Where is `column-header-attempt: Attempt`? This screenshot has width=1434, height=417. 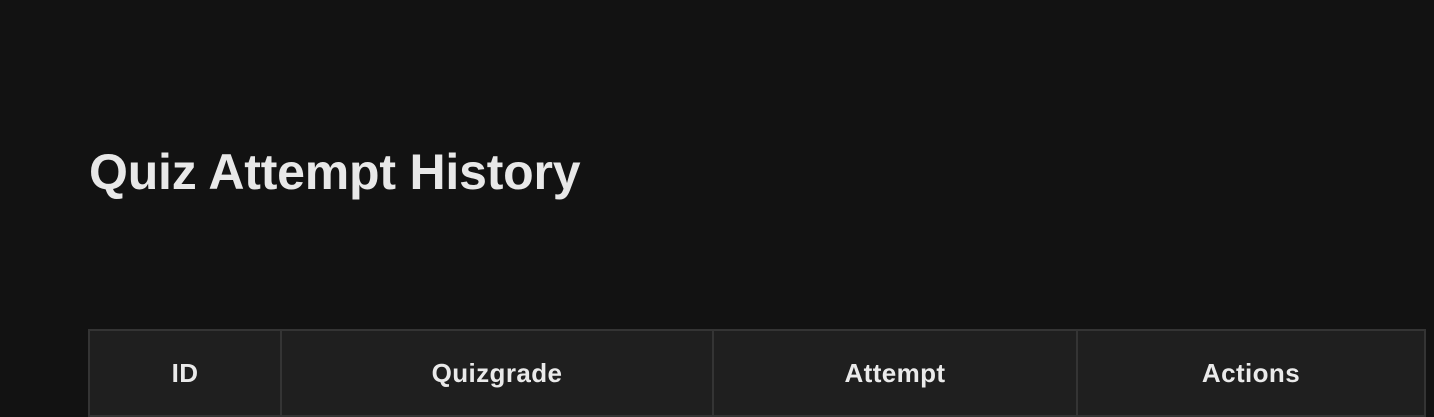
column-header-attempt: Attempt is located at coordinates (895, 373).